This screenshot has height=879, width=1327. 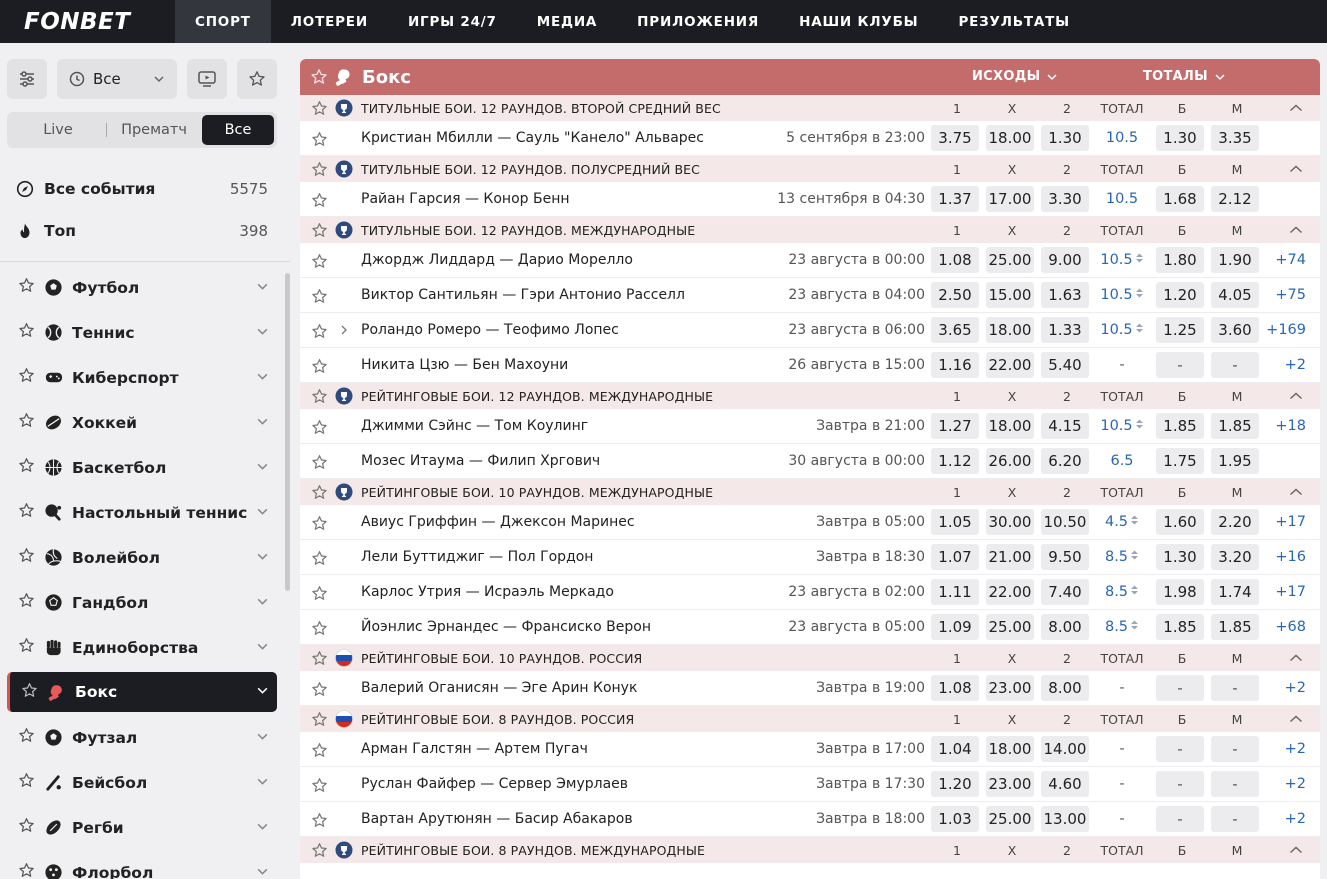 What do you see at coordinates (498, 522) in the screenshot?
I see `event-name: Авиус Гриффин — Джексон Маринес` at bounding box center [498, 522].